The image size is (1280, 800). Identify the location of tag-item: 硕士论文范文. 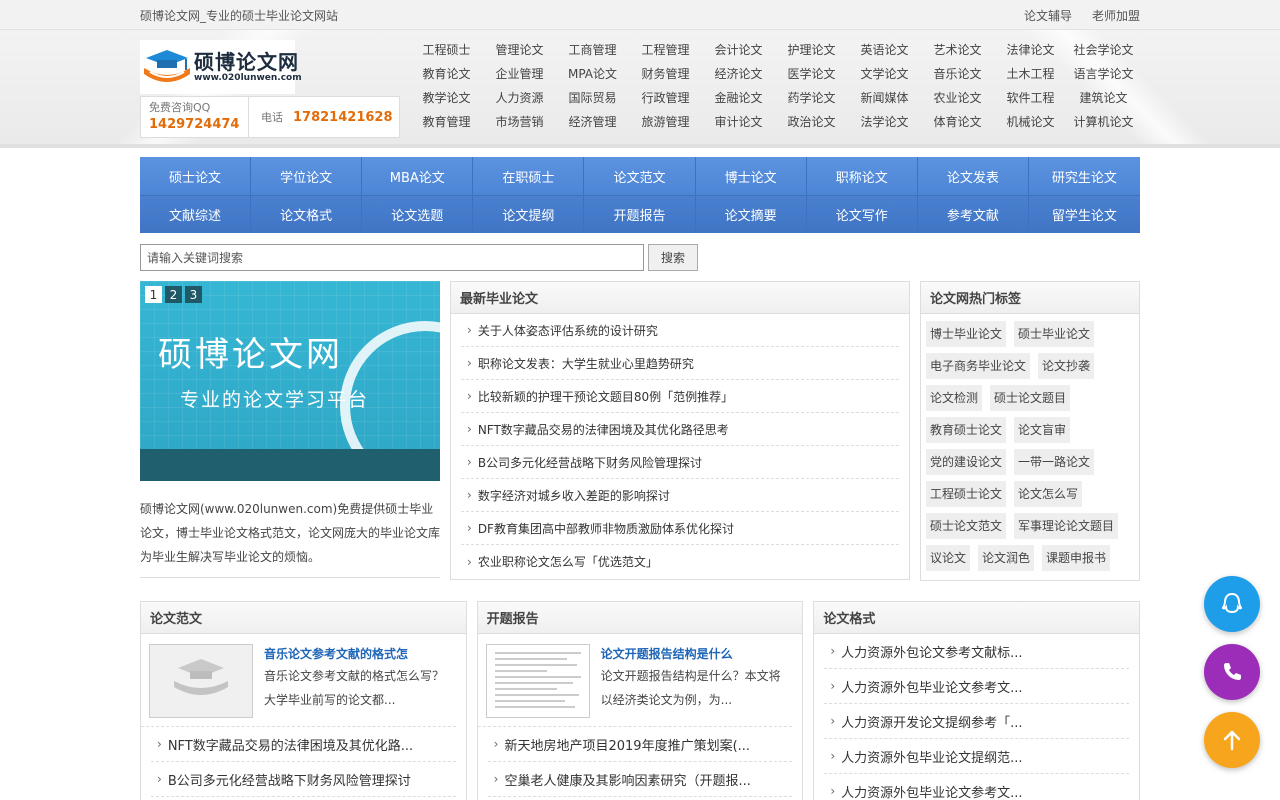
(966, 526).